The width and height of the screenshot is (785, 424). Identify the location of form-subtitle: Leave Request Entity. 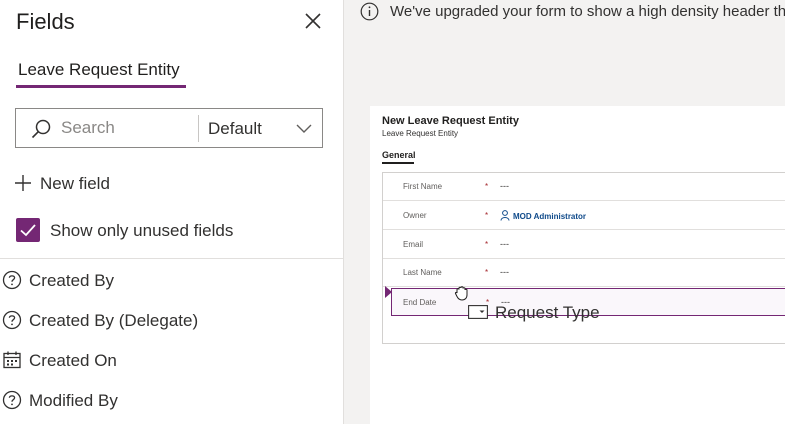
(420, 133).